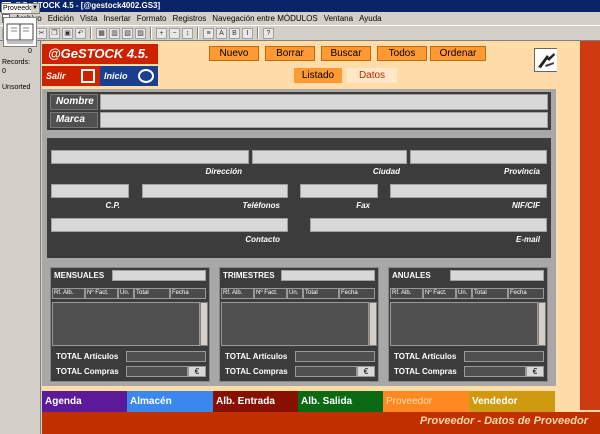 The height and width of the screenshot is (434, 600). Describe the element at coordinates (79, 275) in the screenshot. I see `mensuales-title: MENSUALES` at that location.